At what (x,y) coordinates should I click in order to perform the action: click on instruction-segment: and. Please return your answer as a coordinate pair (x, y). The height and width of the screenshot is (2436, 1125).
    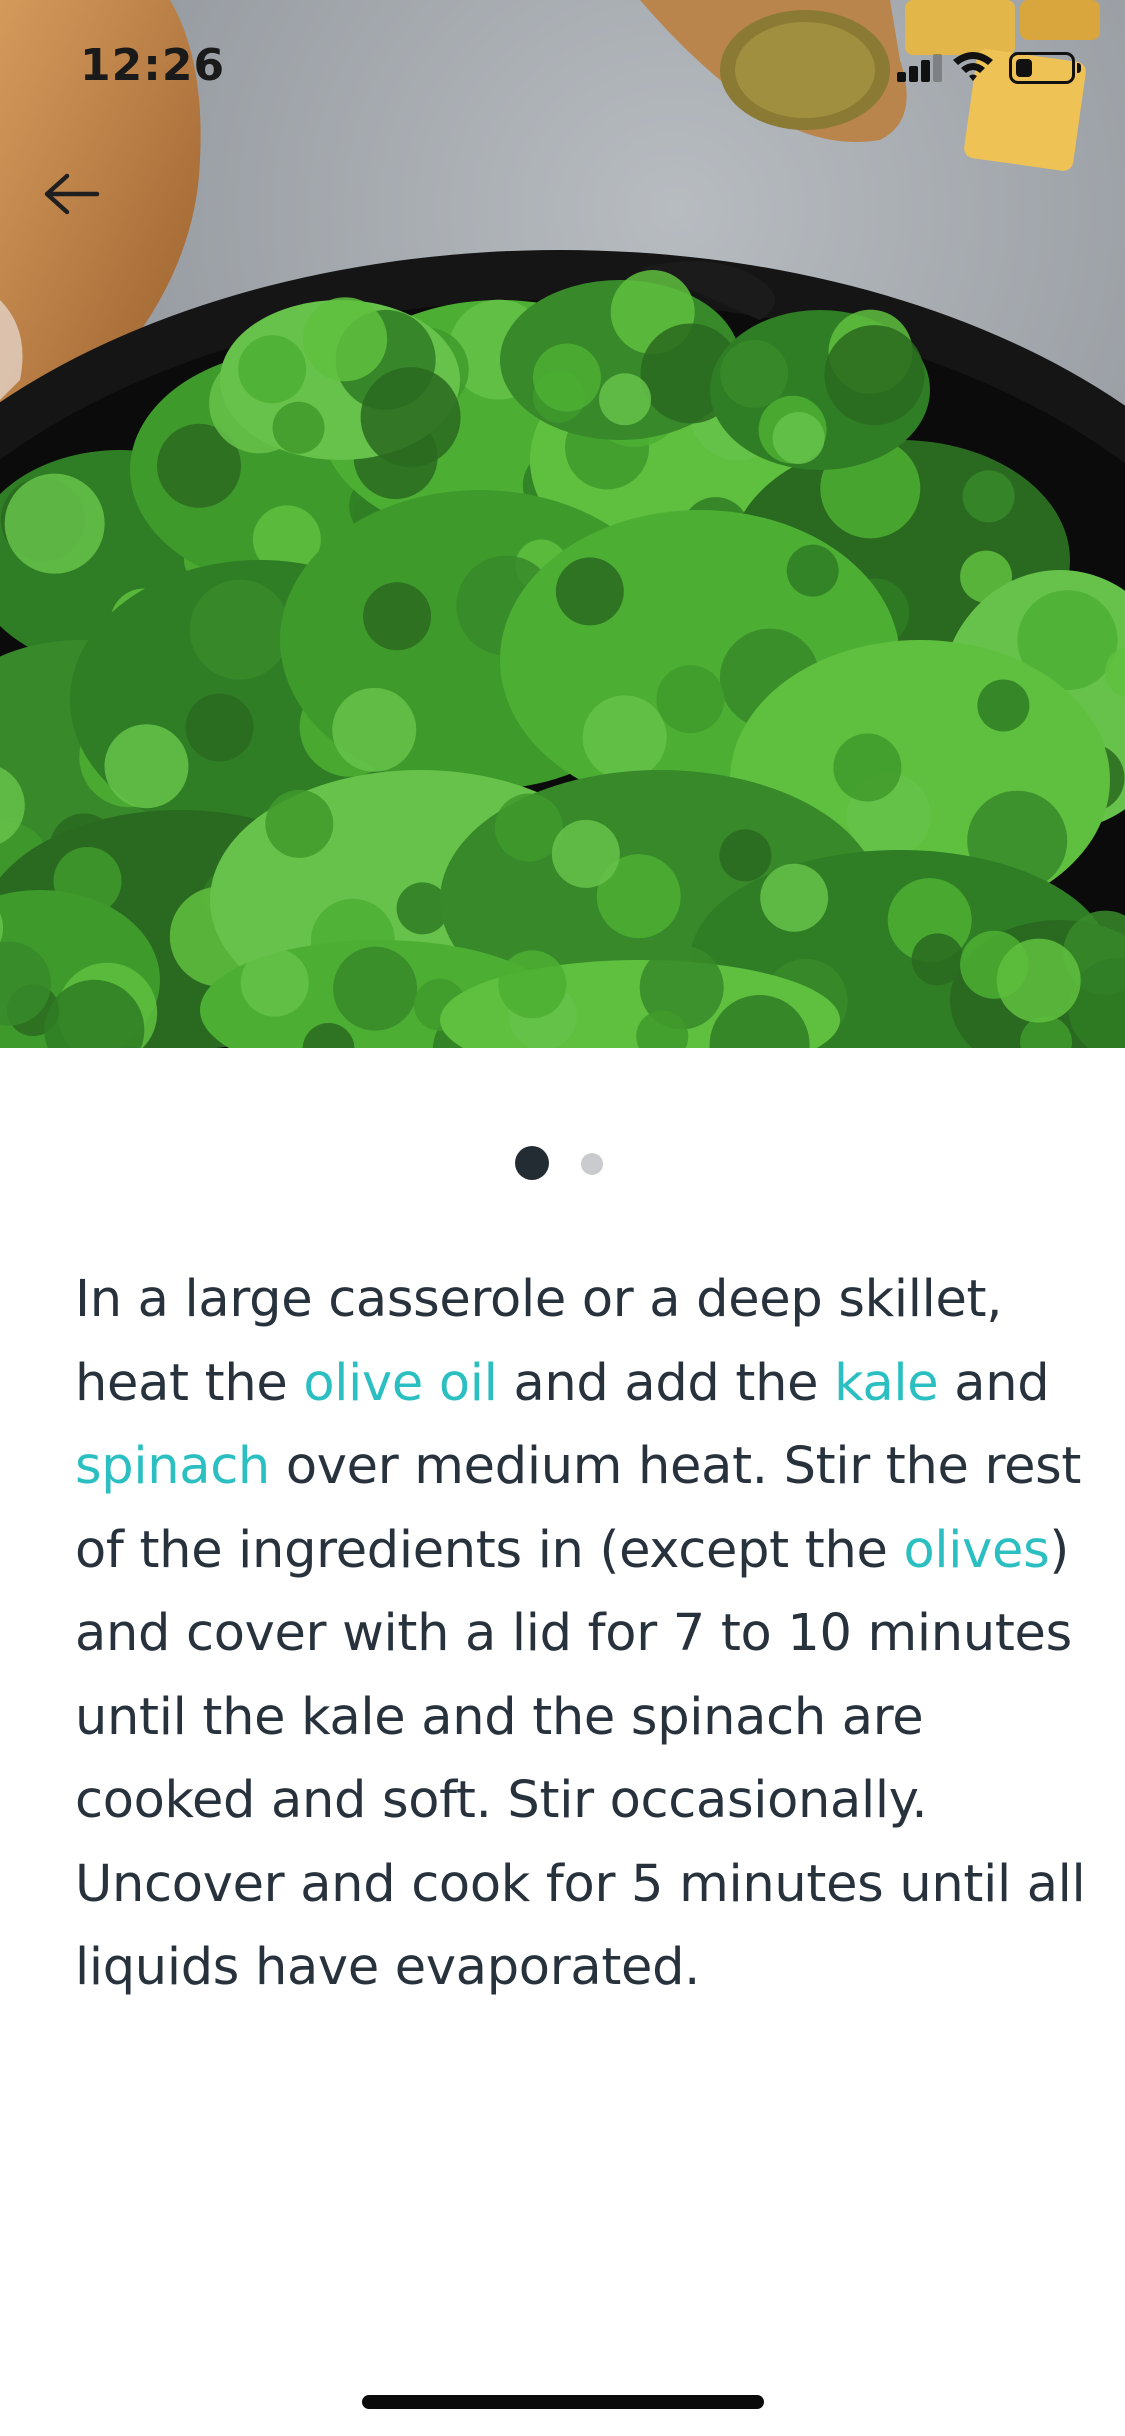
    Looking at the image, I should click on (994, 1383).